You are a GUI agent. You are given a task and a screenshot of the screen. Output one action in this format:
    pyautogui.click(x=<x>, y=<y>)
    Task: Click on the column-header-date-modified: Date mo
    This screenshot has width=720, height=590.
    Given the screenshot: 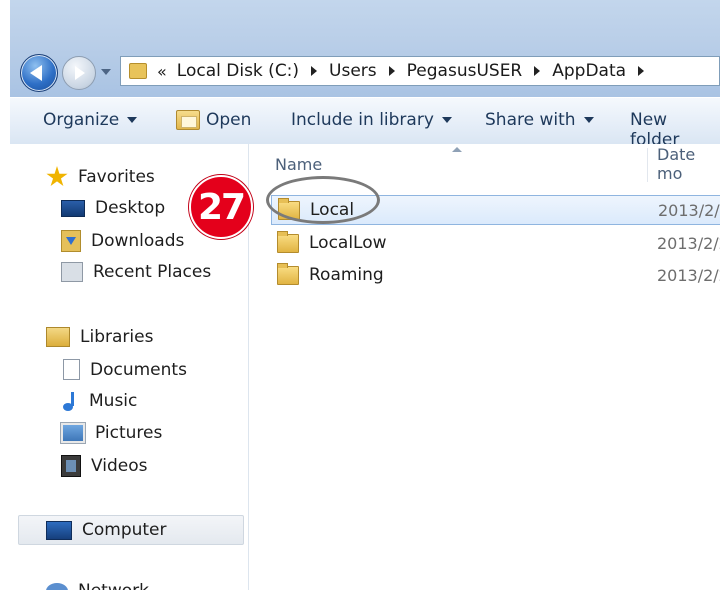 What is the action you would take?
    pyautogui.click(x=688, y=164)
    